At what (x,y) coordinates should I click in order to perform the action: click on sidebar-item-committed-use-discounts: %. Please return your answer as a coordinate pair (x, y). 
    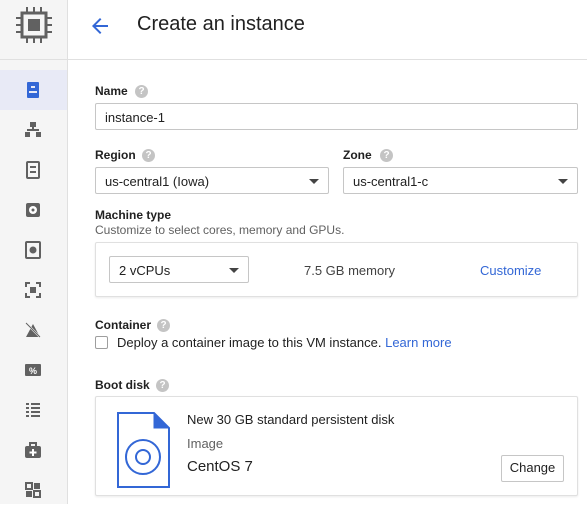
    Looking at the image, I should click on (33, 370).